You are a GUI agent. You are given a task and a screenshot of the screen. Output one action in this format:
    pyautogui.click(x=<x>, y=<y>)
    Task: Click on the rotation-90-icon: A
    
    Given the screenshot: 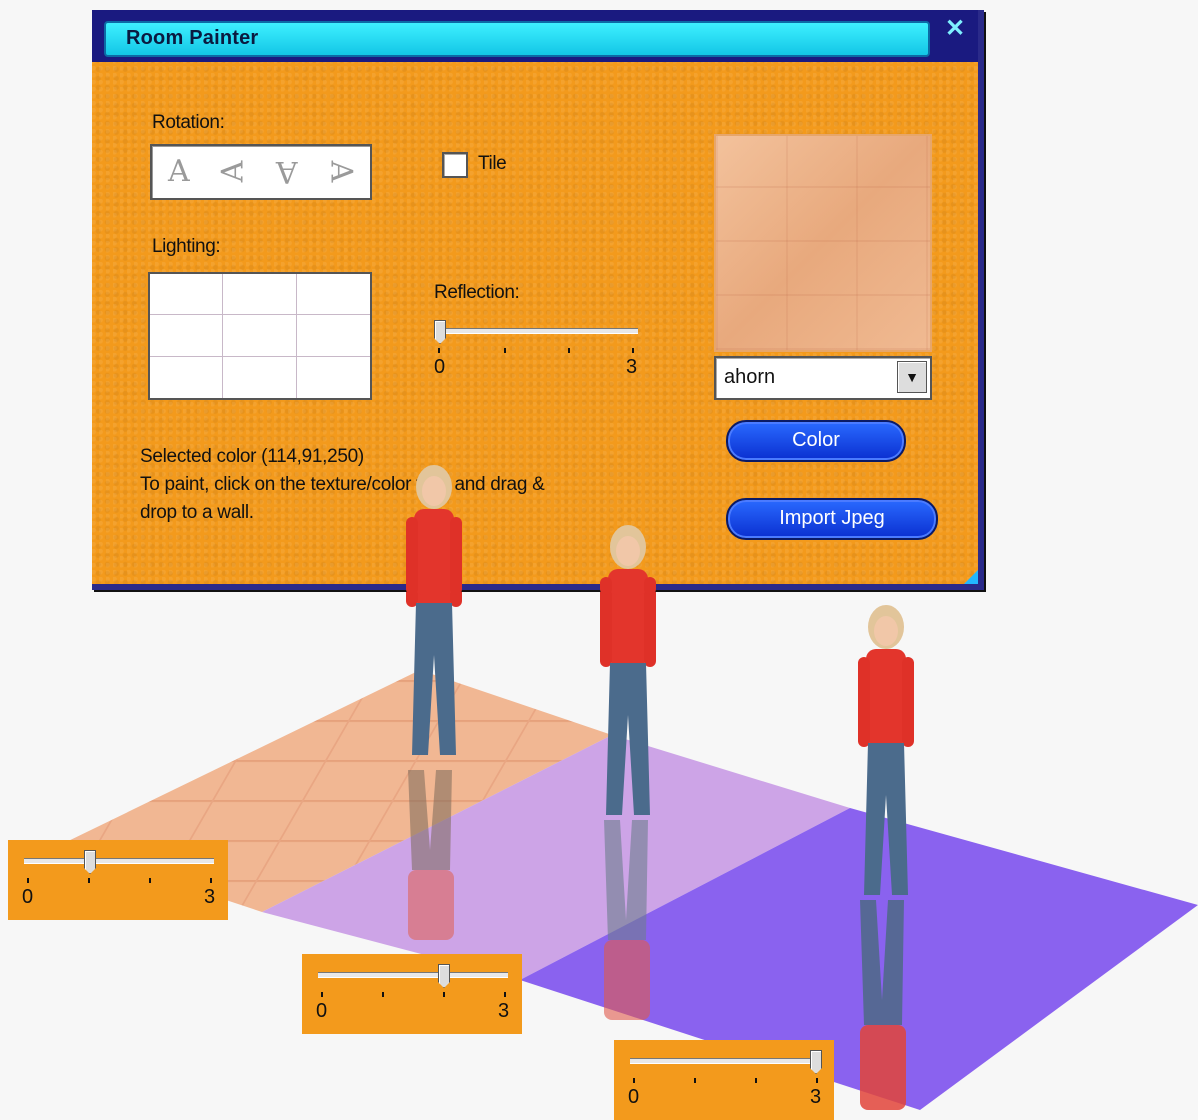 What is the action you would take?
    pyautogui.click(x=232, y=172)
    